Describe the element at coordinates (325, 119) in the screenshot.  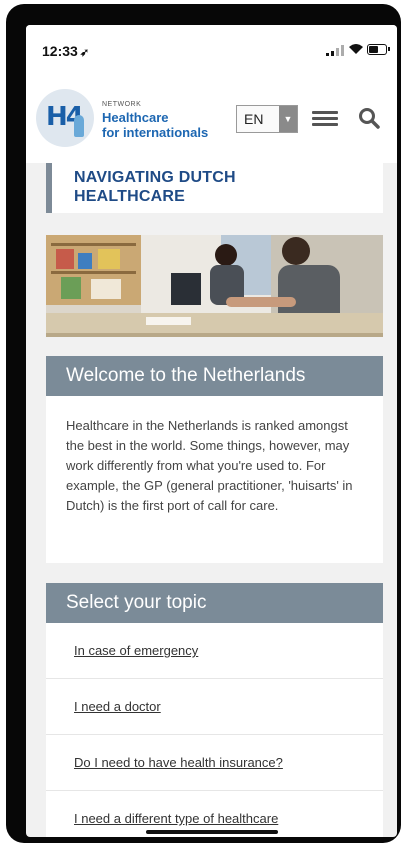
I see `hamburger-menu-icon` at that location.